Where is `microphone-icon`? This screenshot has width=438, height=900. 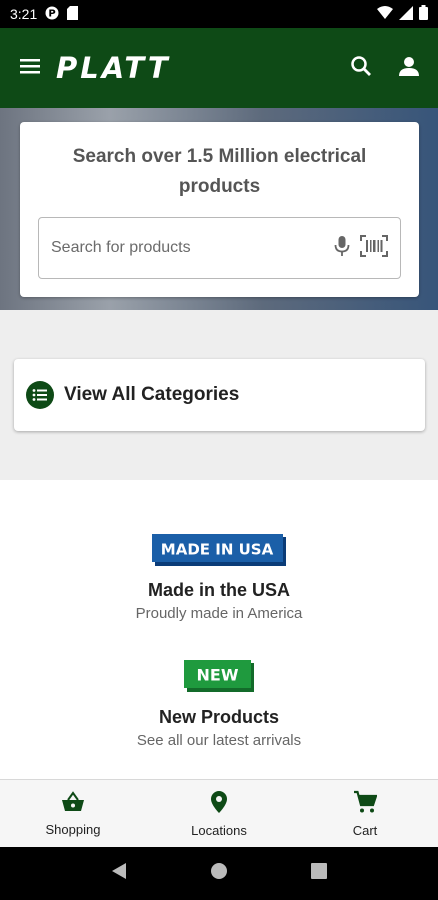
microphone-icon is located at coordinates (342, 248).